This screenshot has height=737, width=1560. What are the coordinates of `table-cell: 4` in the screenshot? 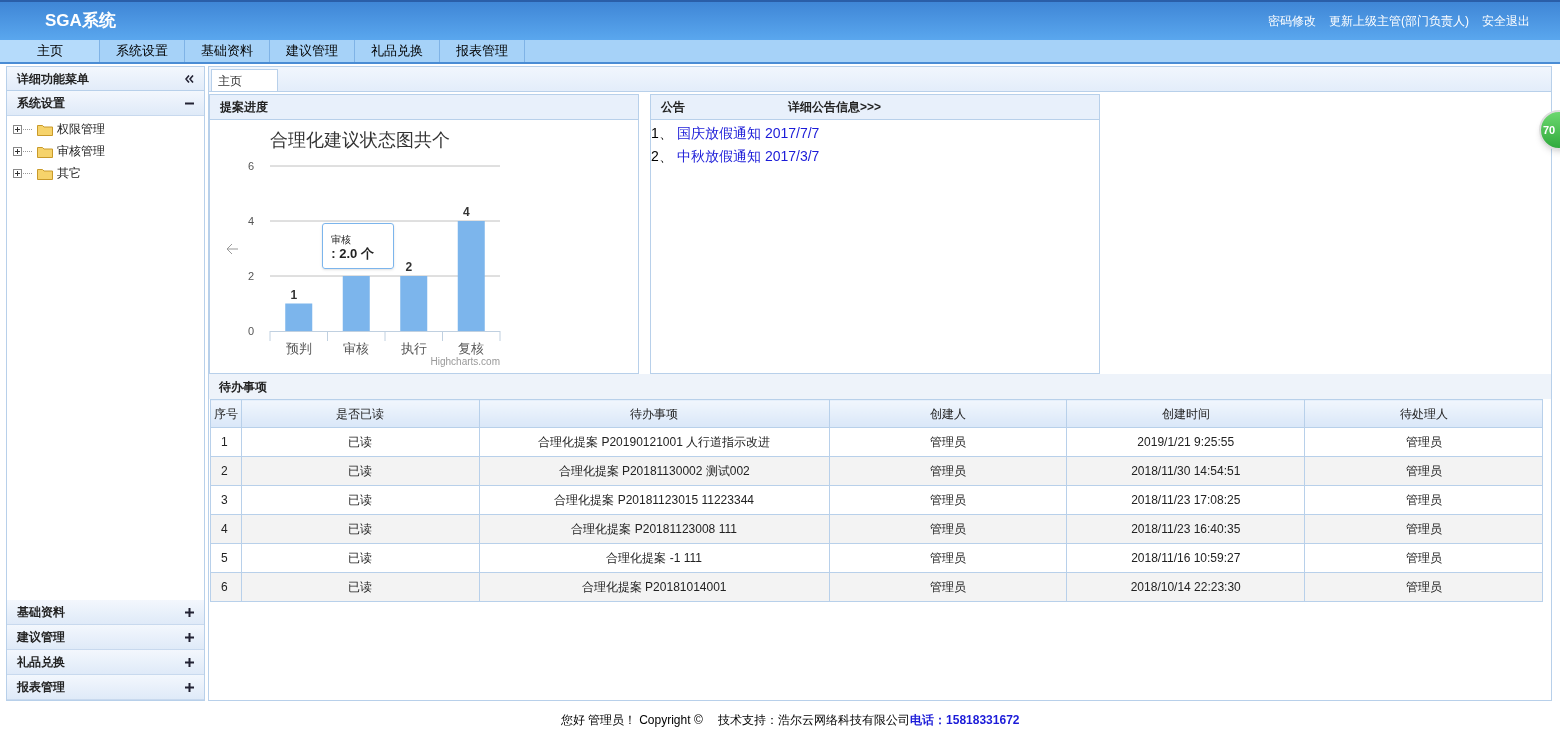 It's located at (226, 529).